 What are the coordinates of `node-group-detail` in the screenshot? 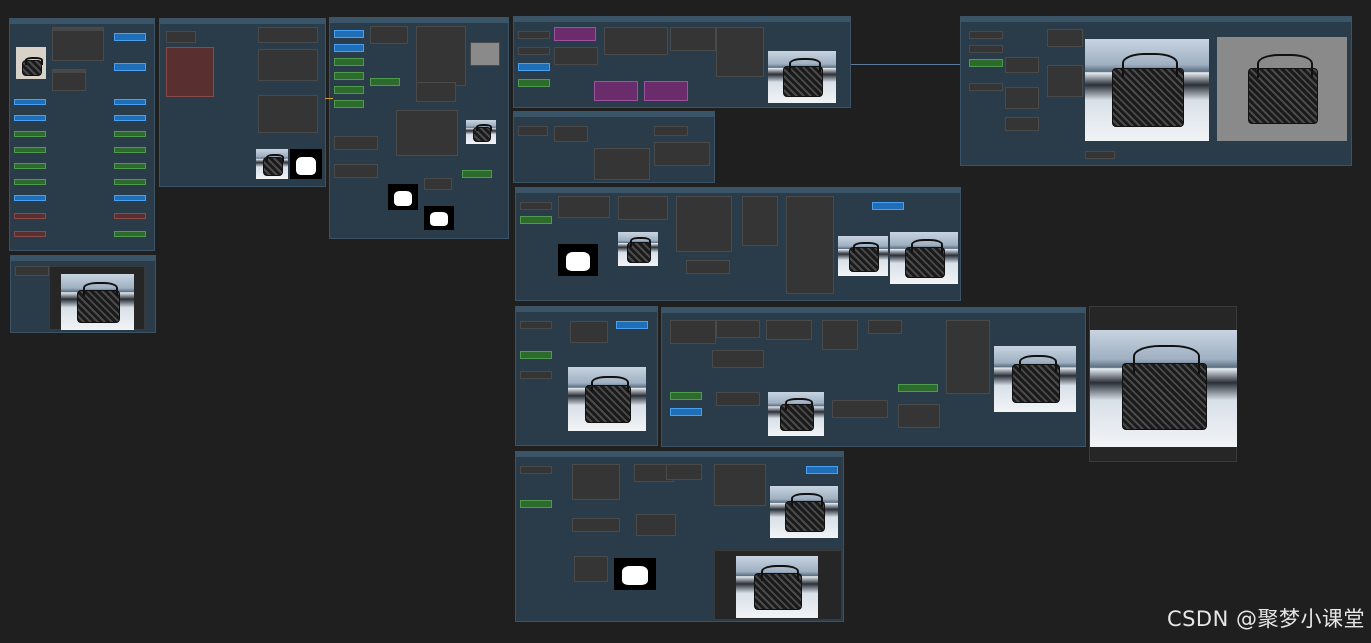 It's located at (873, 377).